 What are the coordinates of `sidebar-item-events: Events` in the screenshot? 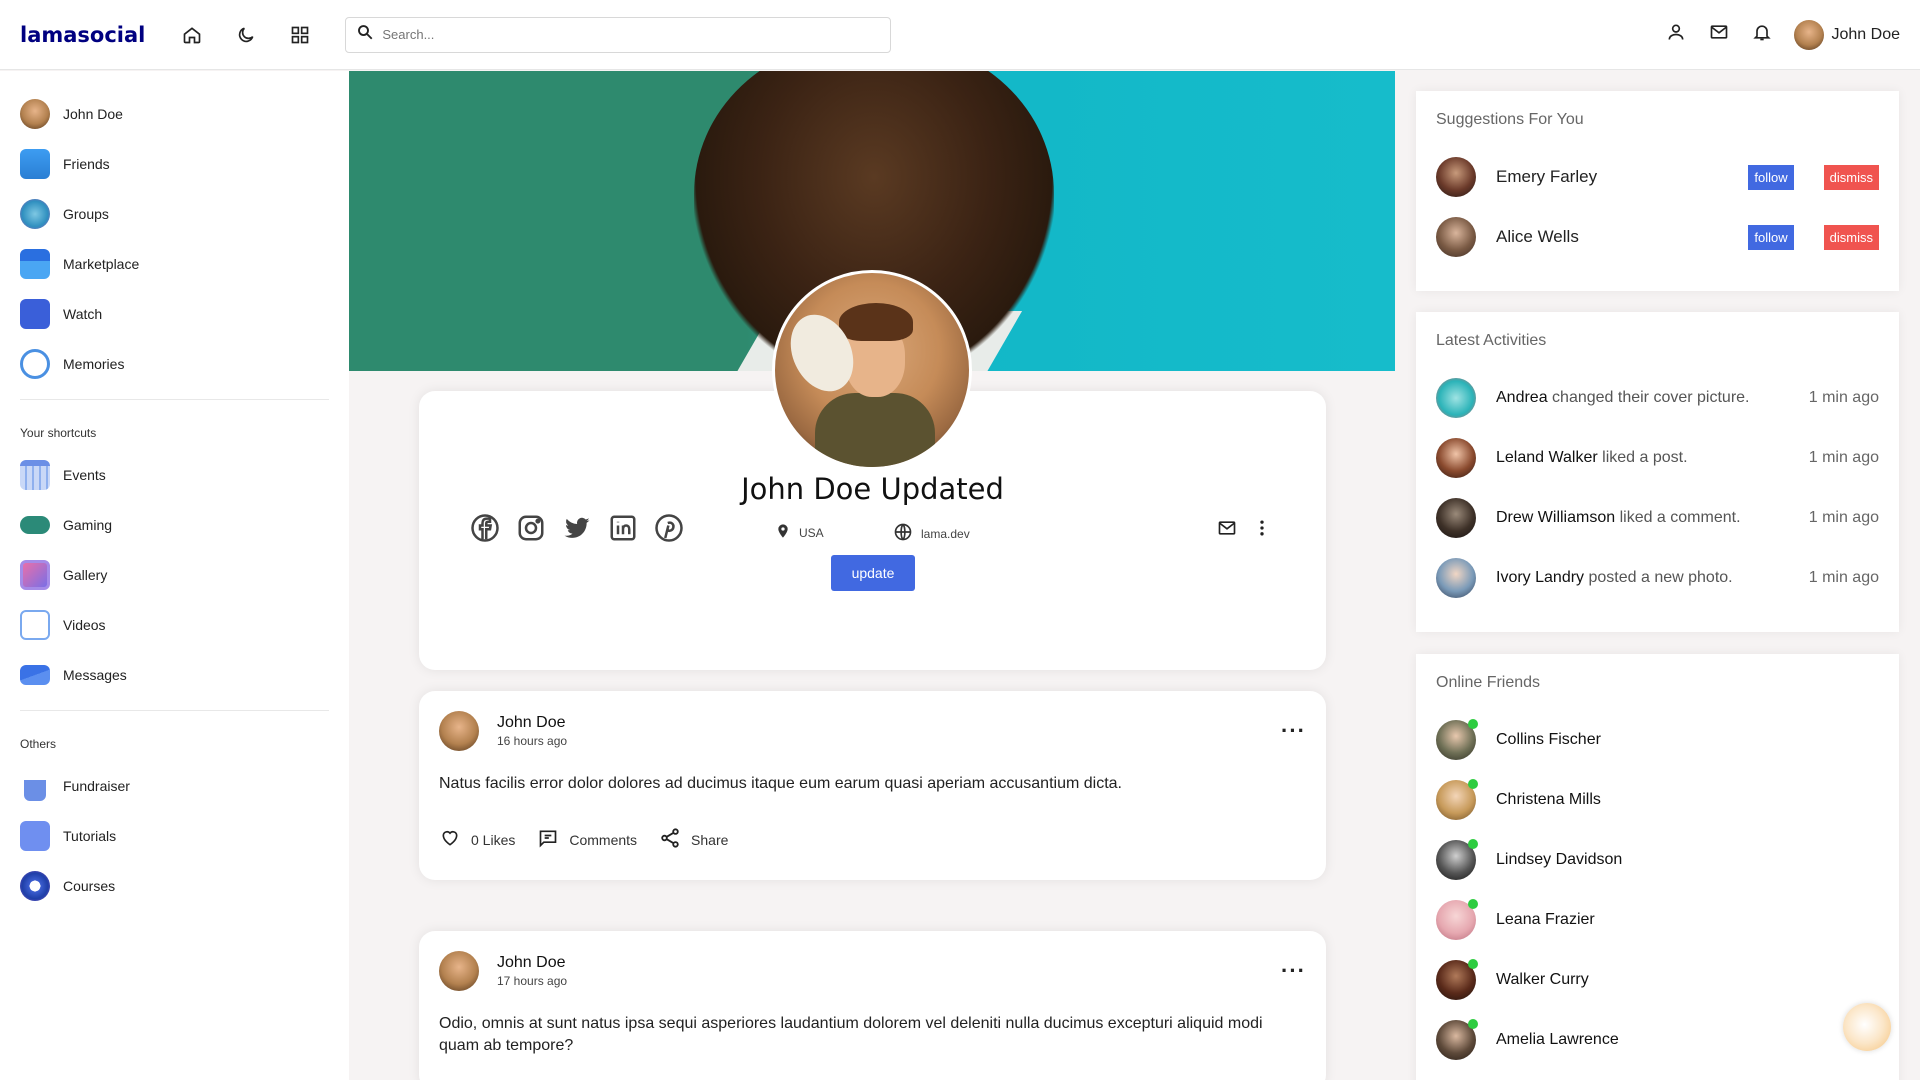 It's located at (174, 475).